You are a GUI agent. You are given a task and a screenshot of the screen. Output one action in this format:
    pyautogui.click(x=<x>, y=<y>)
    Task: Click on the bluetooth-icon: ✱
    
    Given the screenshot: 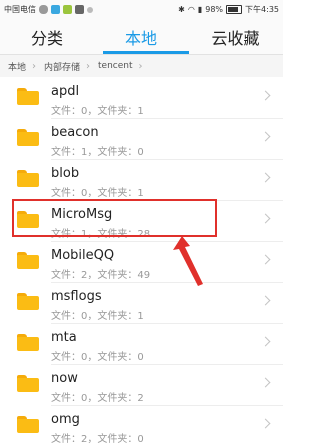 What is the action you would take?
    pyautogui.click(x=181, y=9)
    